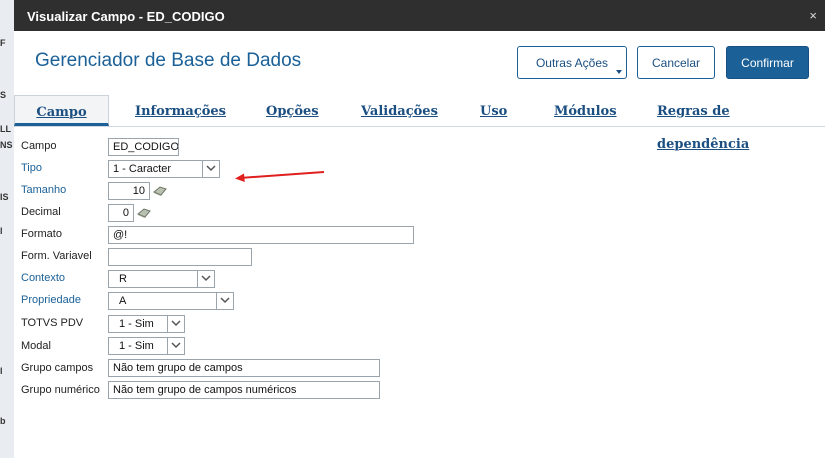 Image resolution: width=825 pixels, height=458 pixels. Describe the element at coordinates (280, 176) in the screenshot. I see `annotation-arrow-icon` at that location.